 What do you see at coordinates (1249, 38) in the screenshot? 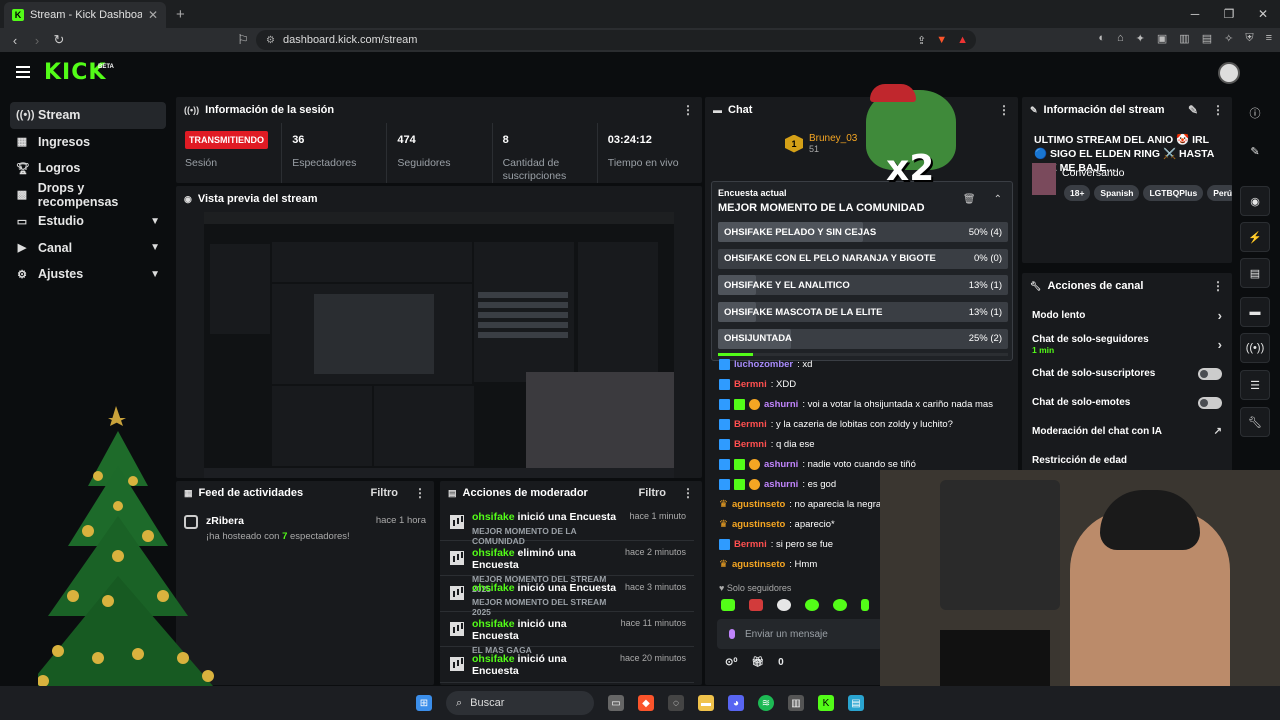
I see `vpn-icon: ⛨` at bounding box center [1249, 38].